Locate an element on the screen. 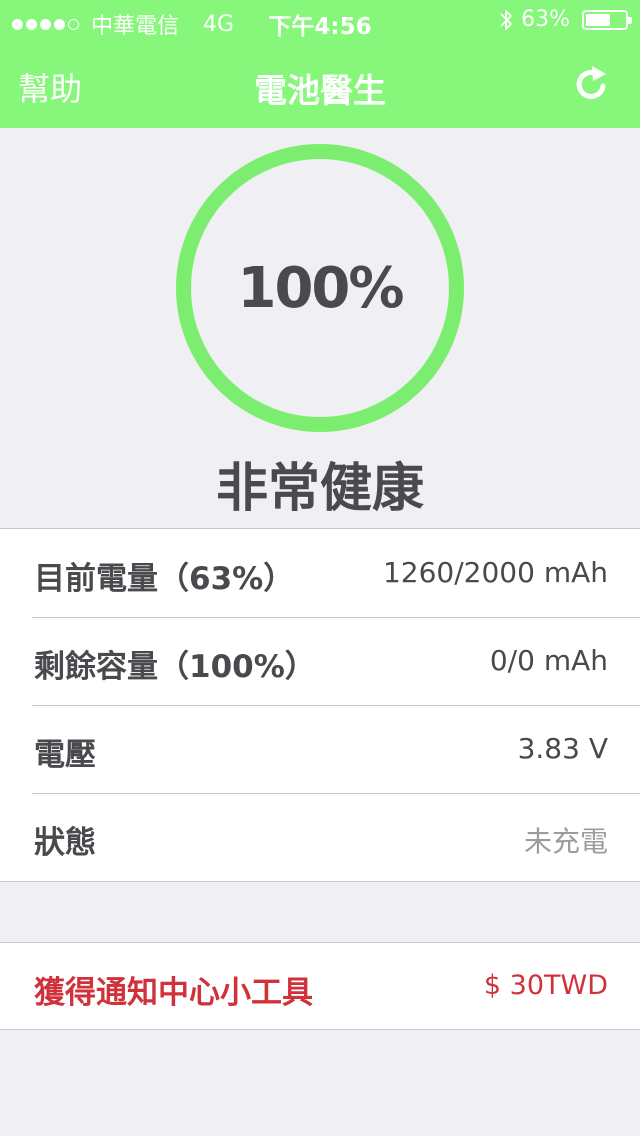  info-row-current-charge: 目前電量（63%） 1260/2000 mAh is located at coordinates (320, 573).